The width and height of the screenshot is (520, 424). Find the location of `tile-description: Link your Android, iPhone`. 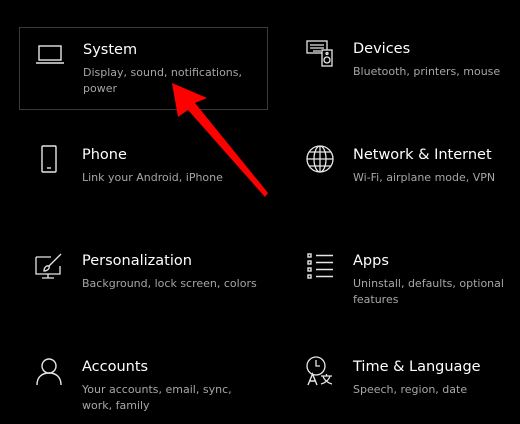

tile-description: Link your Android, iPhone is located at coordinates (152, 177).